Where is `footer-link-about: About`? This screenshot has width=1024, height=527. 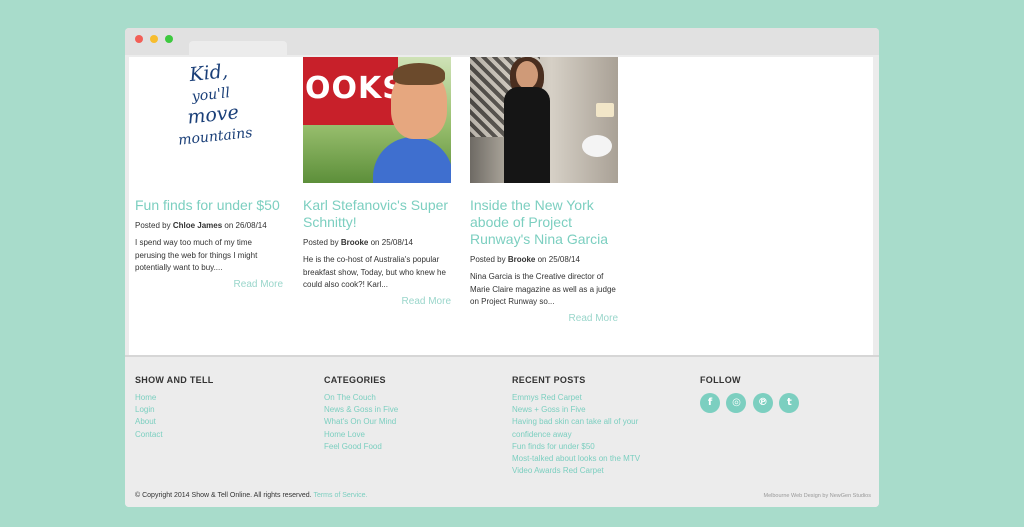
footer-link-about: About is located at coordinates (174, 422).